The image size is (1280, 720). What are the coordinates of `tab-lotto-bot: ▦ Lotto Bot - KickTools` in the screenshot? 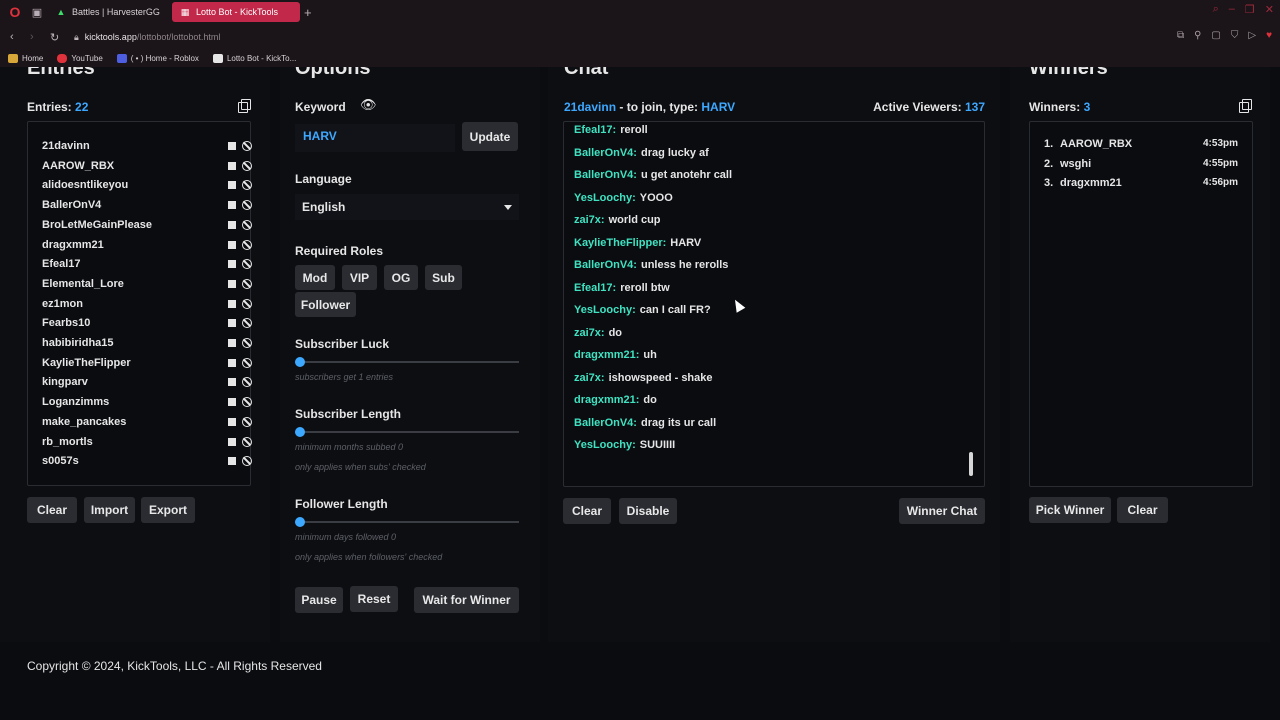 It's located at (236, 12).